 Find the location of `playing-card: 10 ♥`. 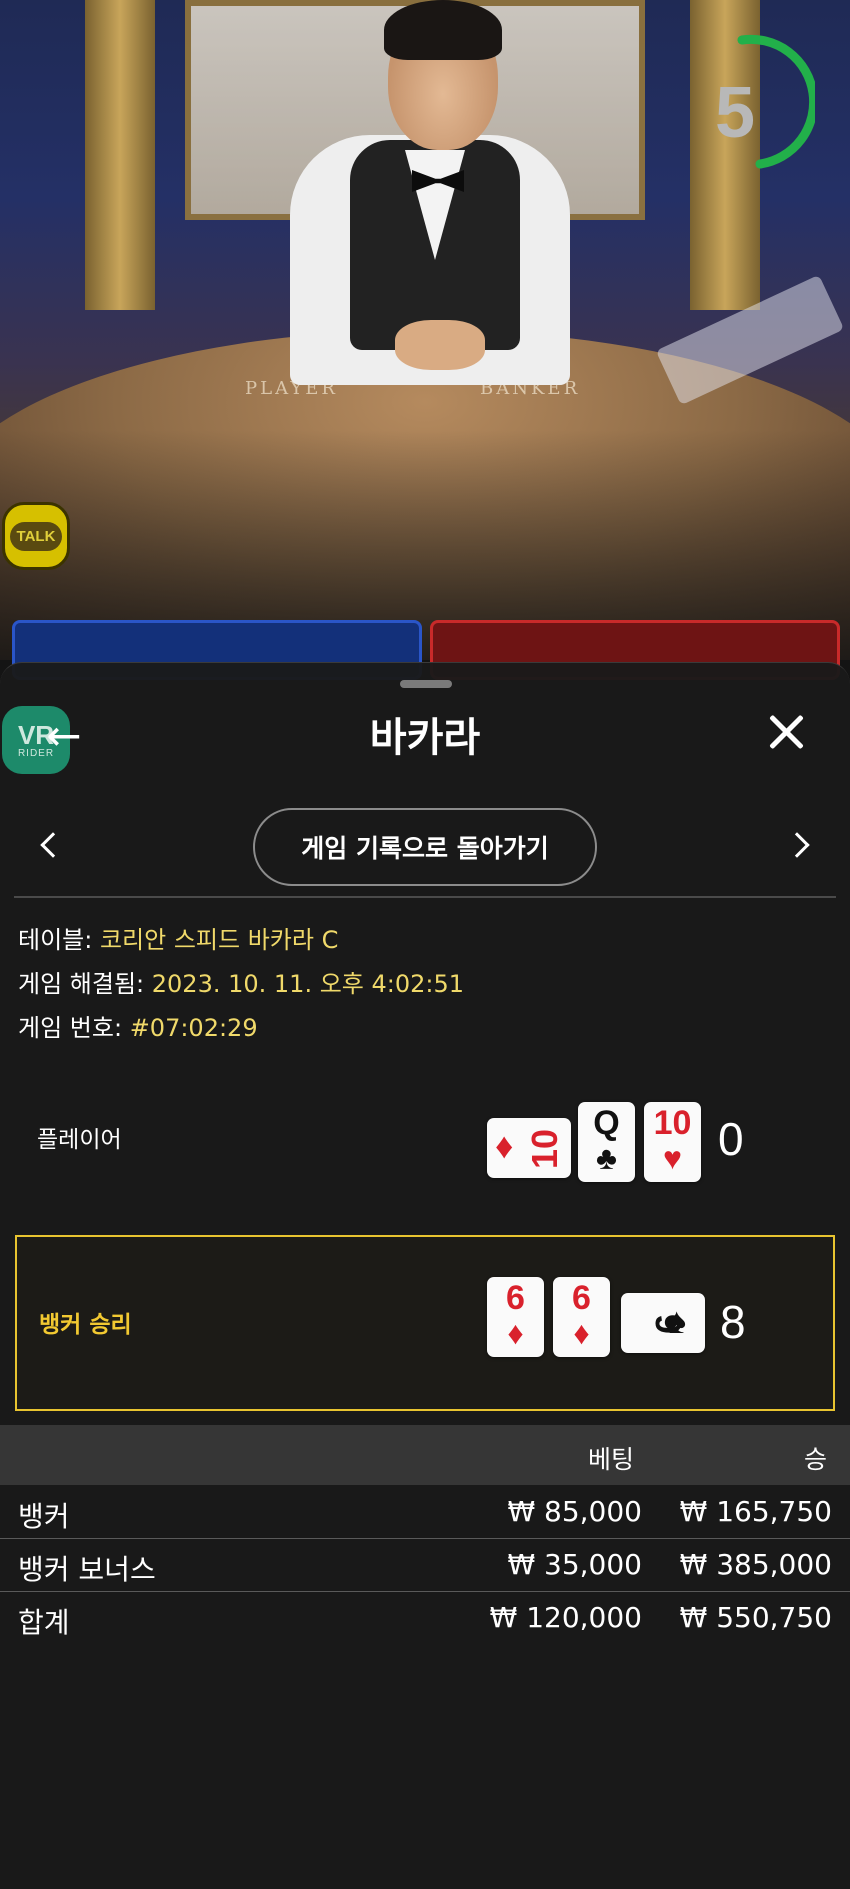

playing-card: 10 ♥ is located at coordinates (672, 1142).